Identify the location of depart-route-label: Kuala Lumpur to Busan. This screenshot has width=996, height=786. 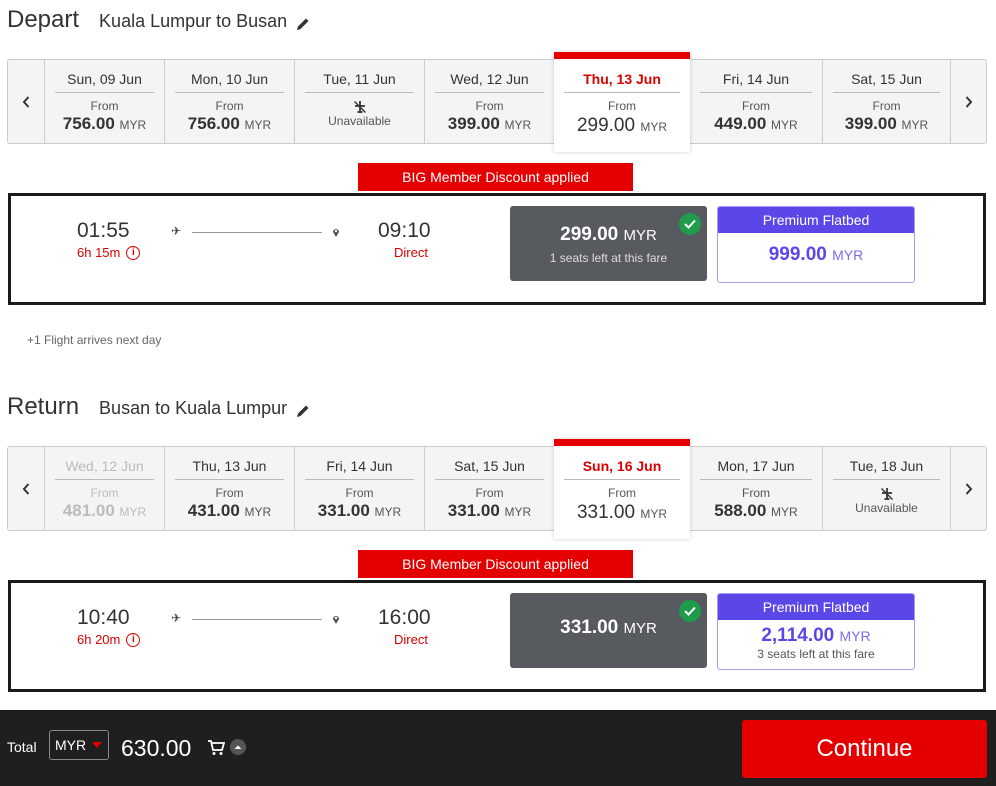
(193, 21).